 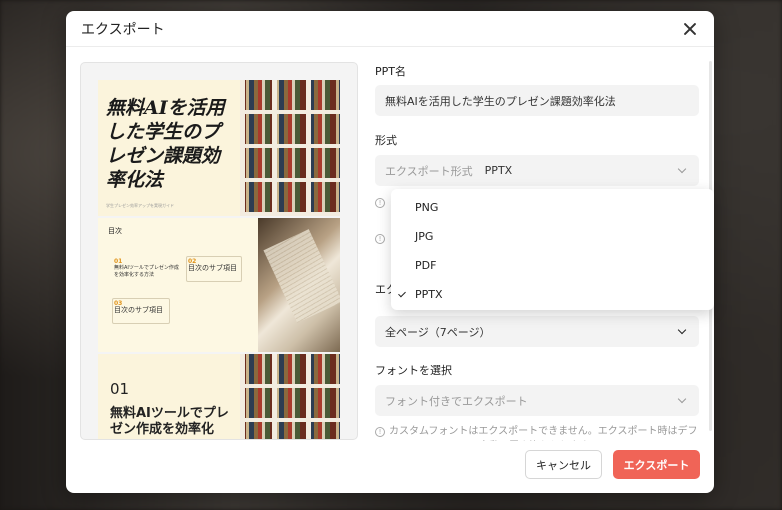 I want to click on dialog-header: エクスポート, so click(x=390, y=29).